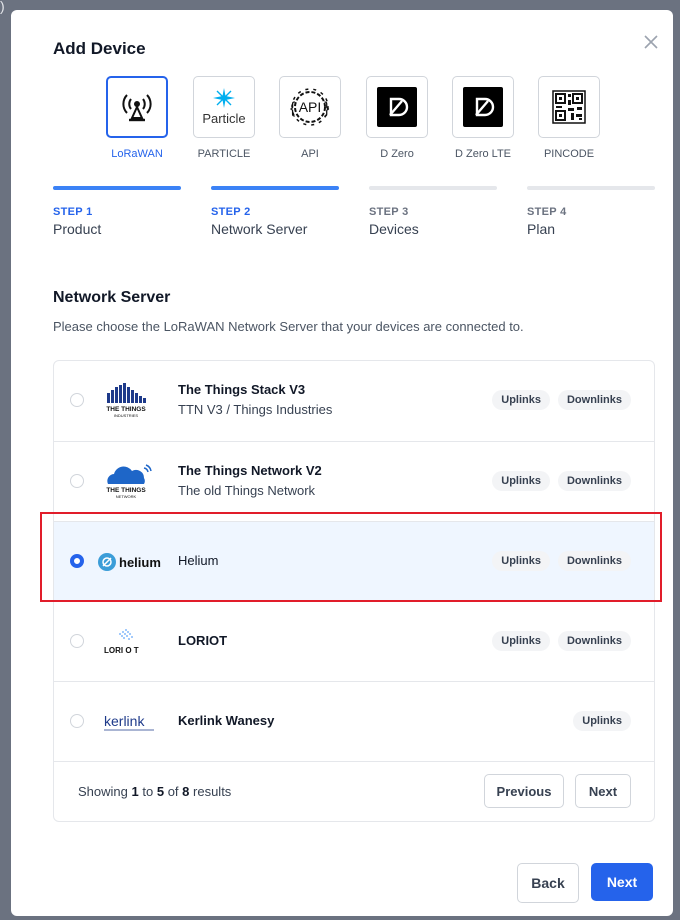 This screenshot has height=920, width=680. I want to click on next-button: Next, so click(622, 882).